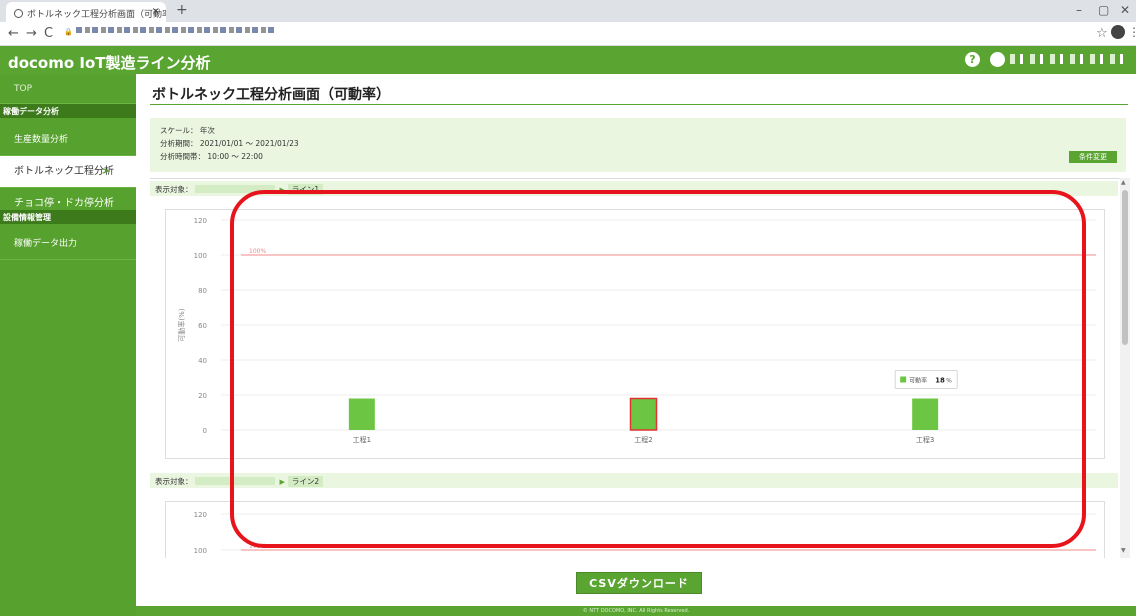 The image size is (1136, 616). Describe the element at coordinates (634, 480) in the screenshot. I see `section-header-line2: 表示対象： ▶ ライン2` at that location.